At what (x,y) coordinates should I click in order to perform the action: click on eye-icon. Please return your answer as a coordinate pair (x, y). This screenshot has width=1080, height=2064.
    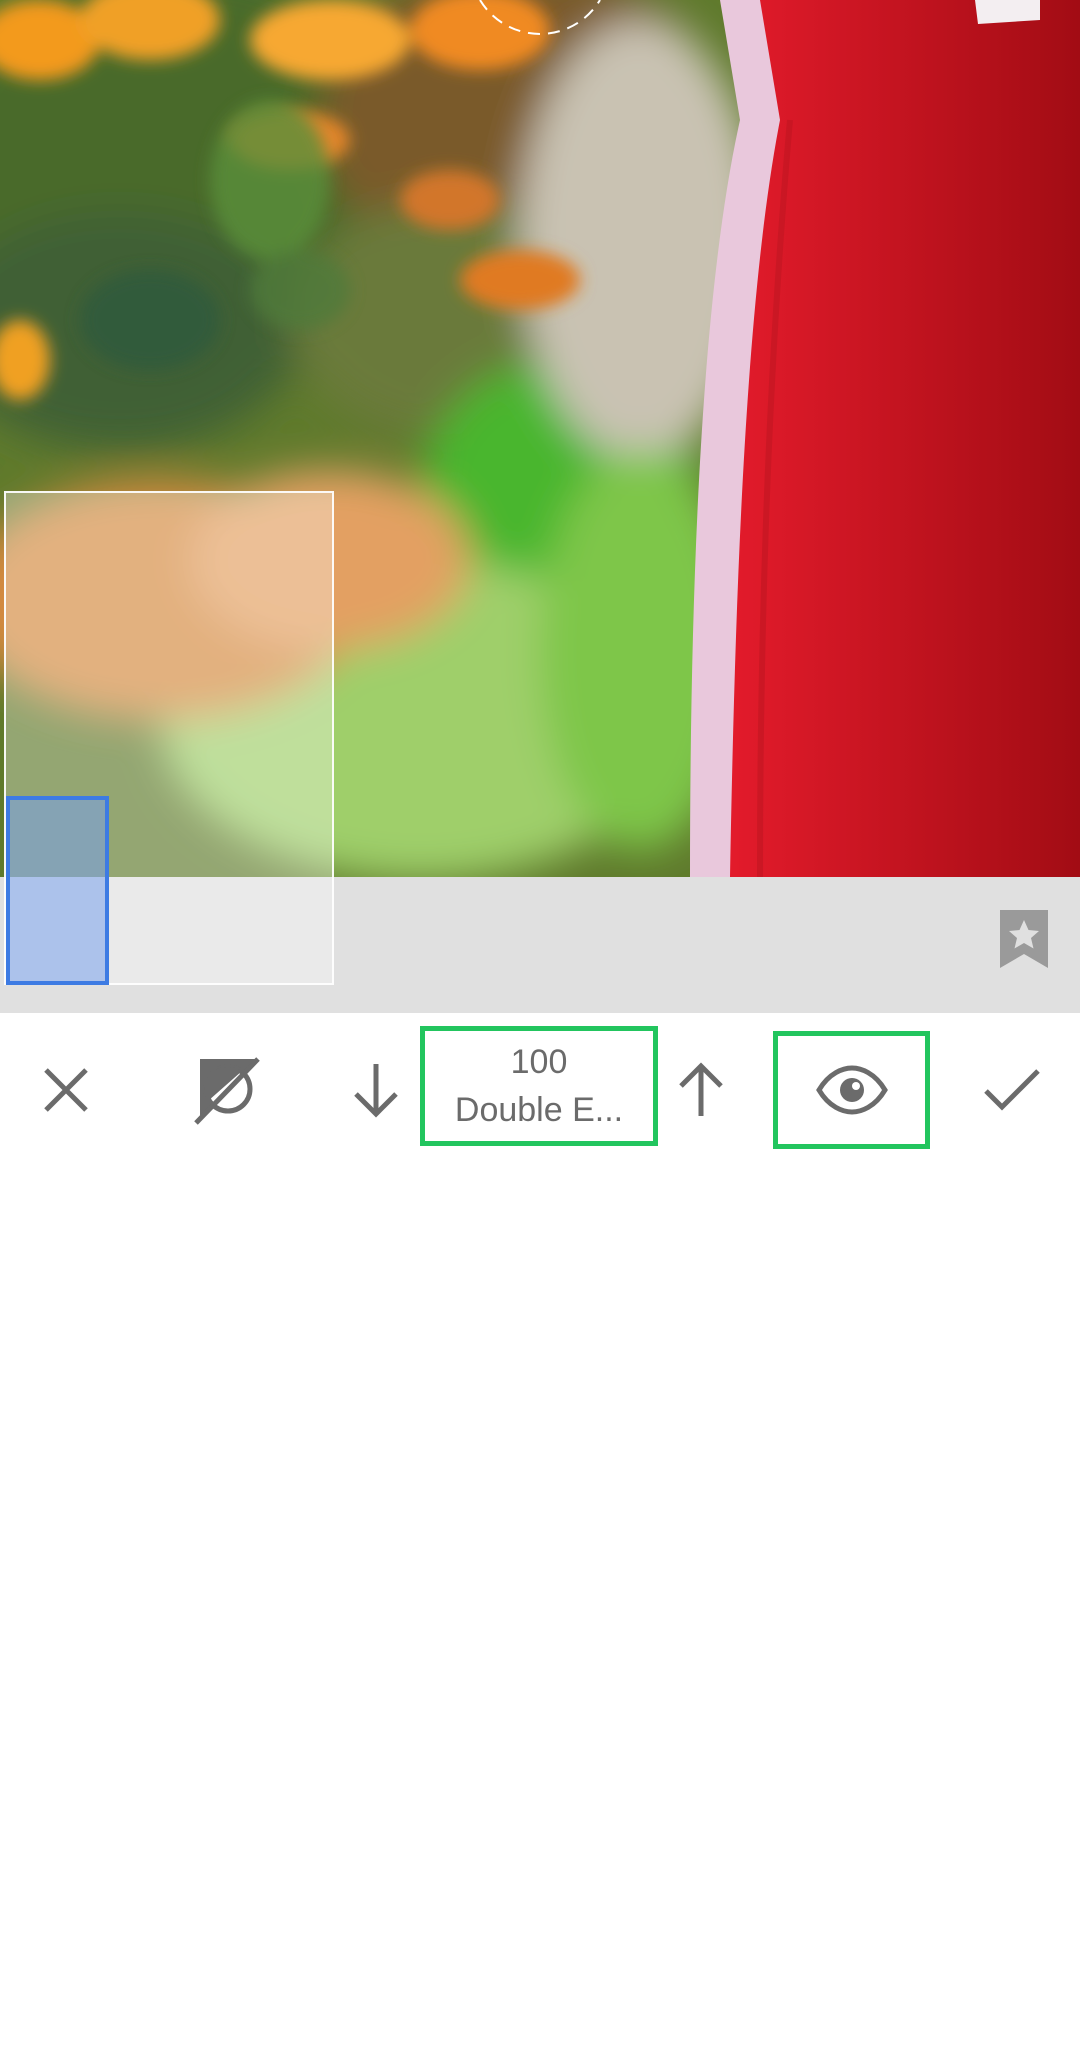
    Looking at the image, I should click on (851, 1090).